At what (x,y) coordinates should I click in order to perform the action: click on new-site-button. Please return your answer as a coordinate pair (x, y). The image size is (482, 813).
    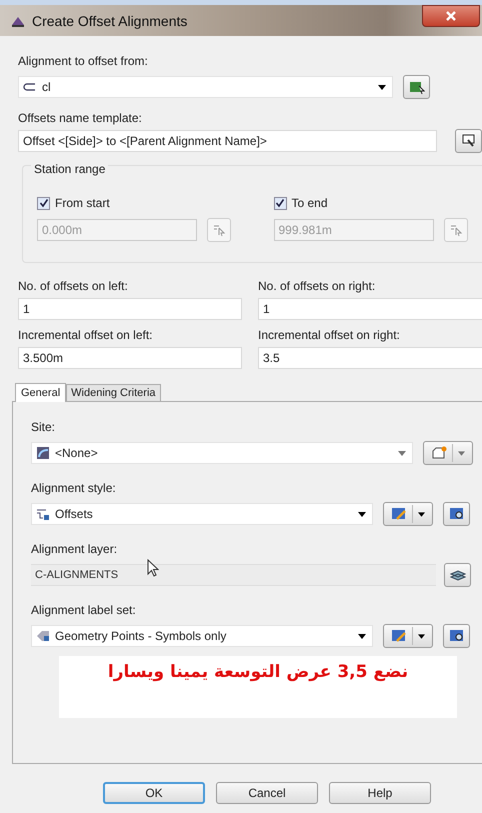
    Looking at the image, I should click on (448, 453).